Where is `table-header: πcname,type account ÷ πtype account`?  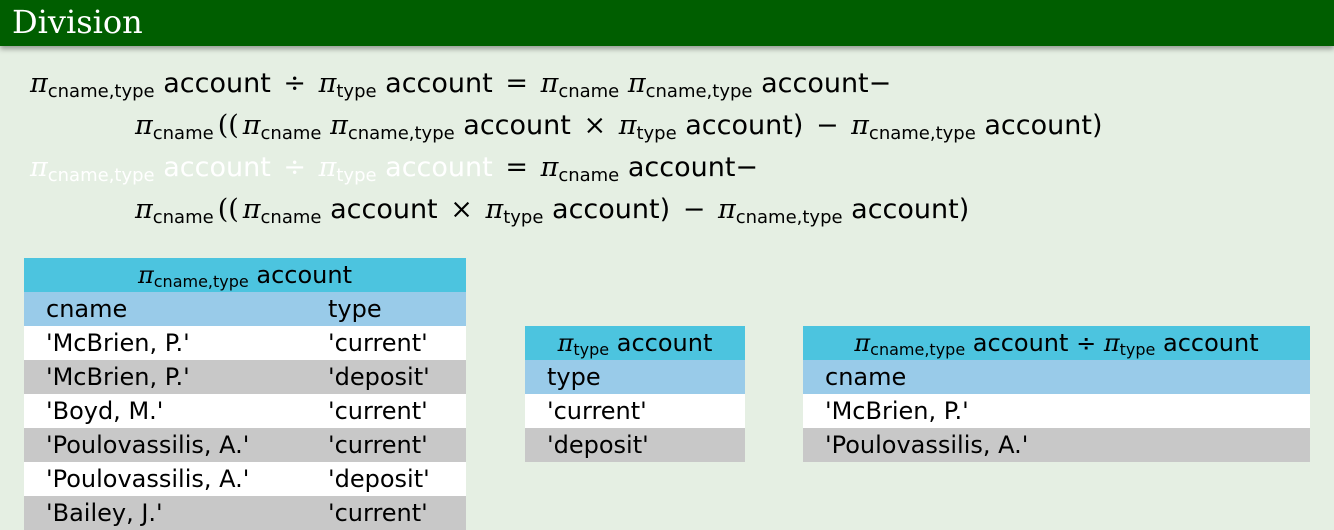 table-header: πcname,type account ÷ πtype account is located at coordinates (1056, 343).